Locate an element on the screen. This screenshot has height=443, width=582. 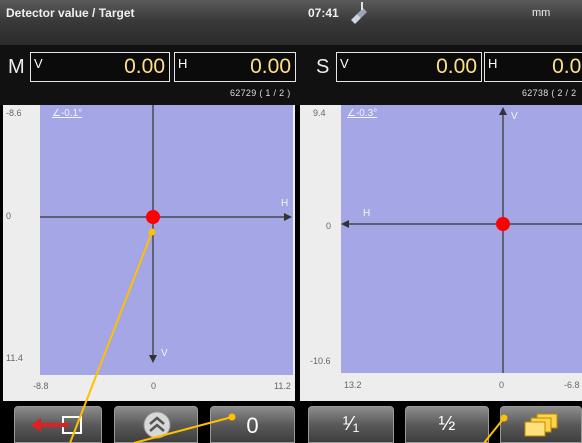
unit-indicator: mm is located at coordinates (541, 13).